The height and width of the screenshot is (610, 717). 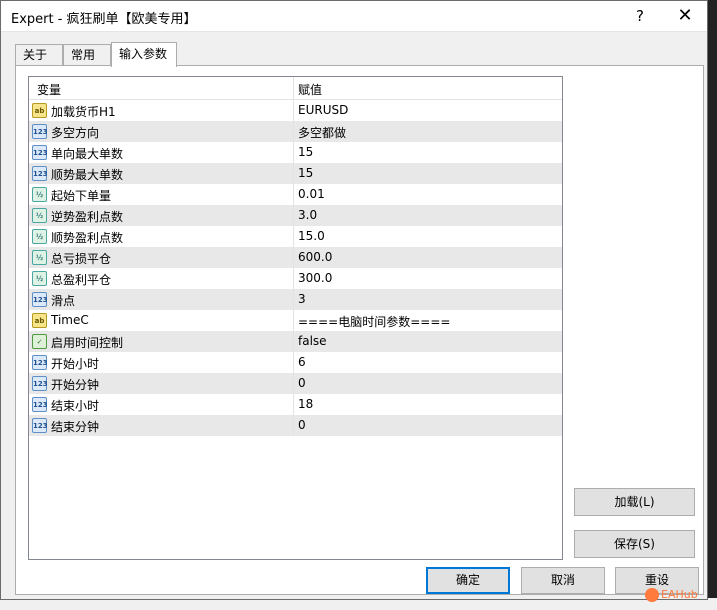 I want to click on header-divider, so click(x=293, y=88).